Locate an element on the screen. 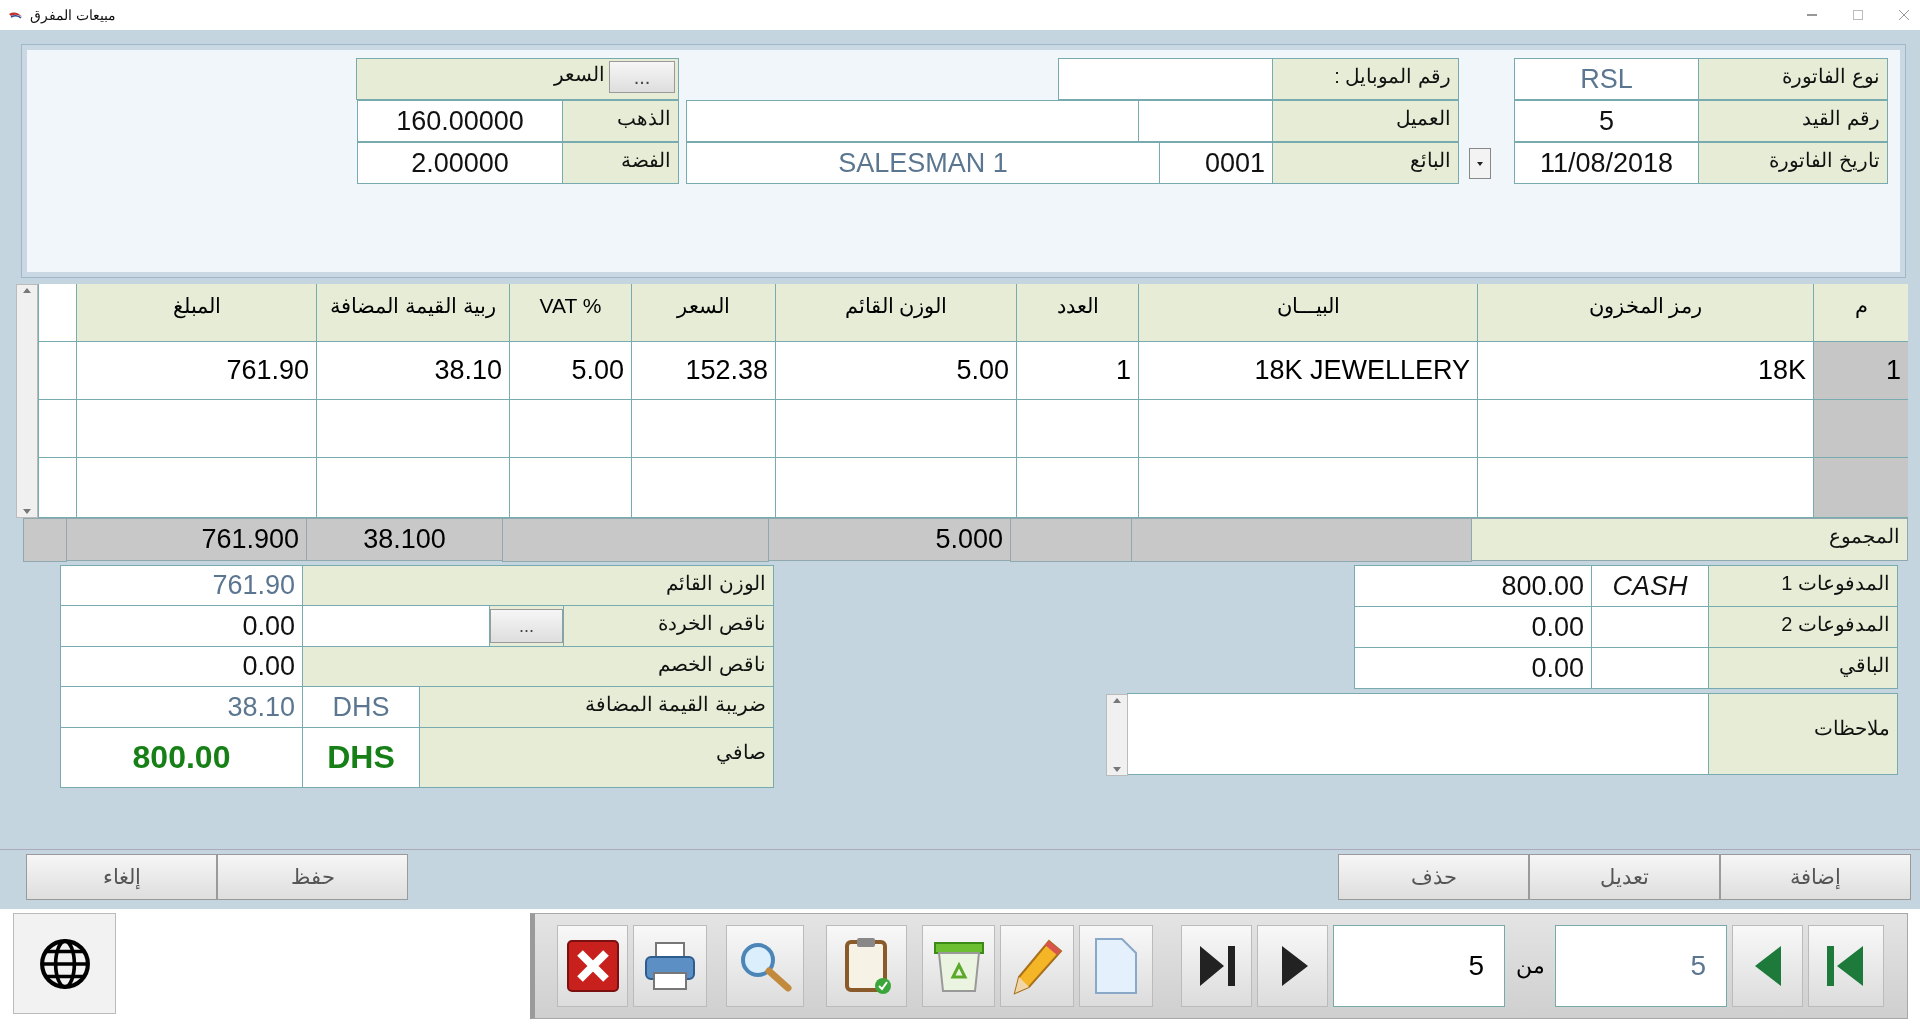 The width and height of the screenshot is (1920, 1025). rate-field: 2.00000 is located at coordinates (460, 163).